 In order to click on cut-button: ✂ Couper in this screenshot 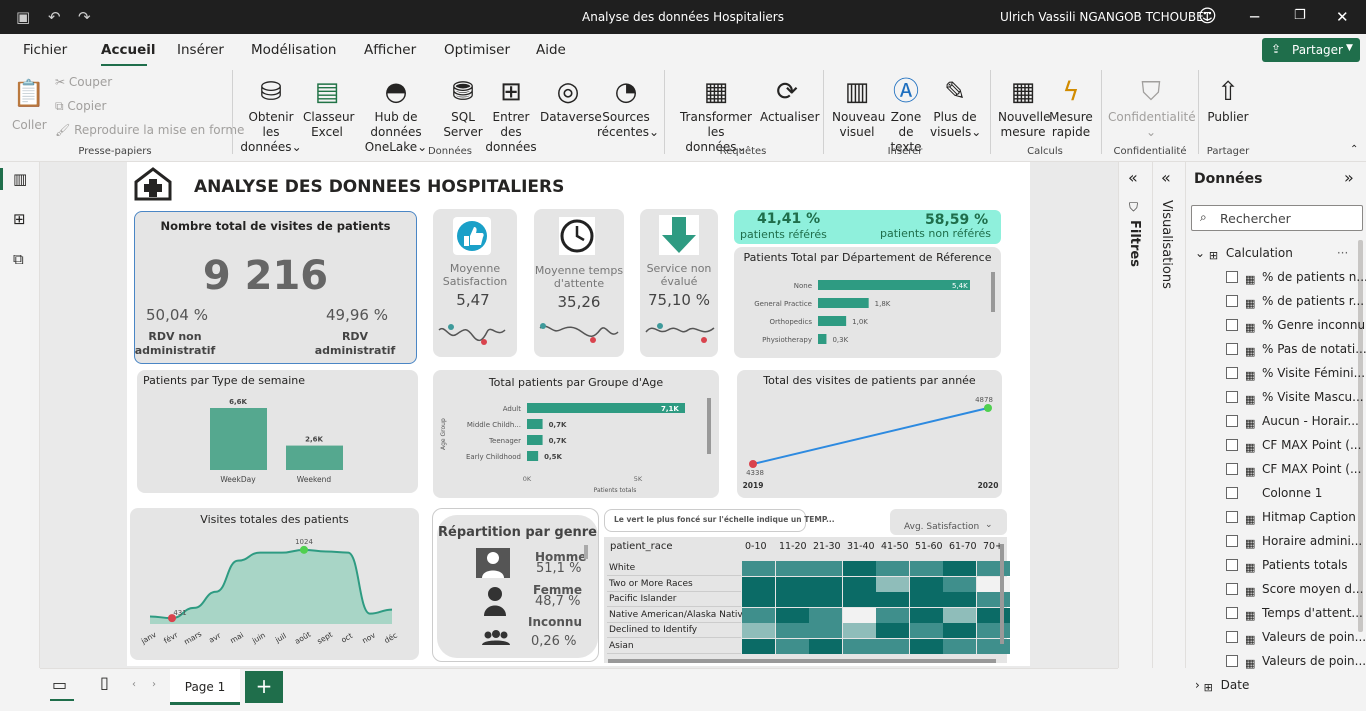, I will do `click(83, 82)`.